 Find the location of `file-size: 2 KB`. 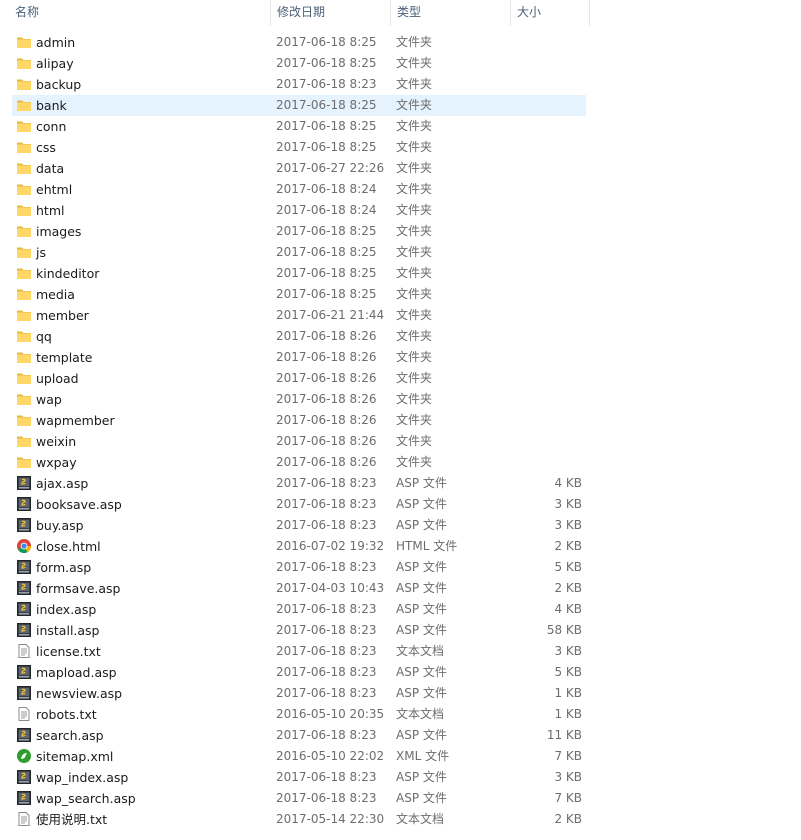

file-size: 2 KB is located at coordinates (568, 819).